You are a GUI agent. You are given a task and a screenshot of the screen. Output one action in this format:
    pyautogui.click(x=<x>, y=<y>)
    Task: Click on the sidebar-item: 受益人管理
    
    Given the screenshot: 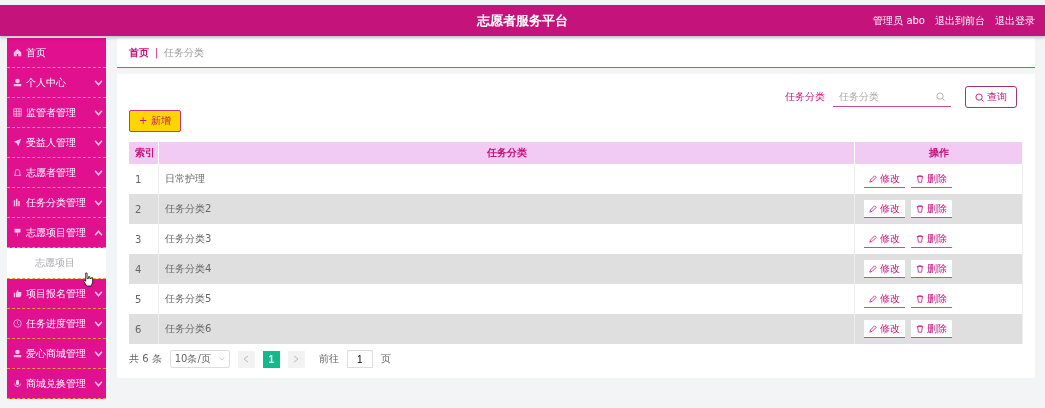 What is the action you would take?
    pyautogui.click(x=56, y=143)
    